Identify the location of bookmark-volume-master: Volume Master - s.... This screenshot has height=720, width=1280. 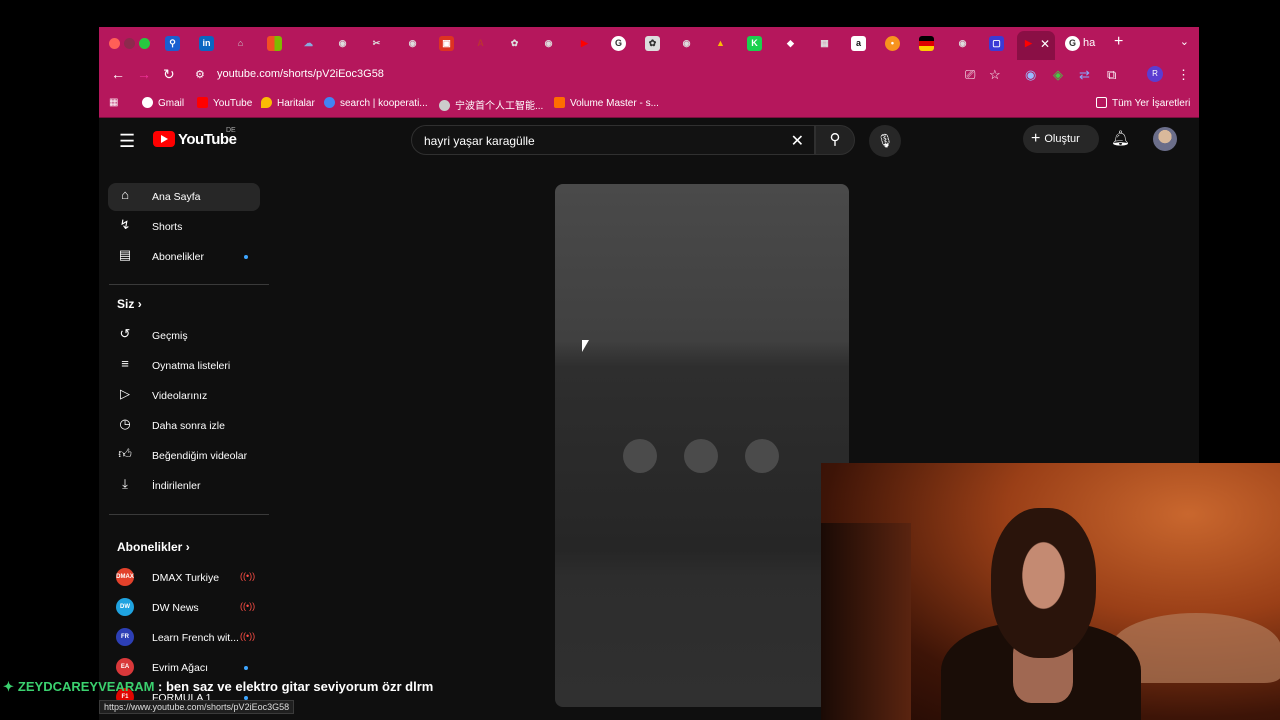
(606, 103).